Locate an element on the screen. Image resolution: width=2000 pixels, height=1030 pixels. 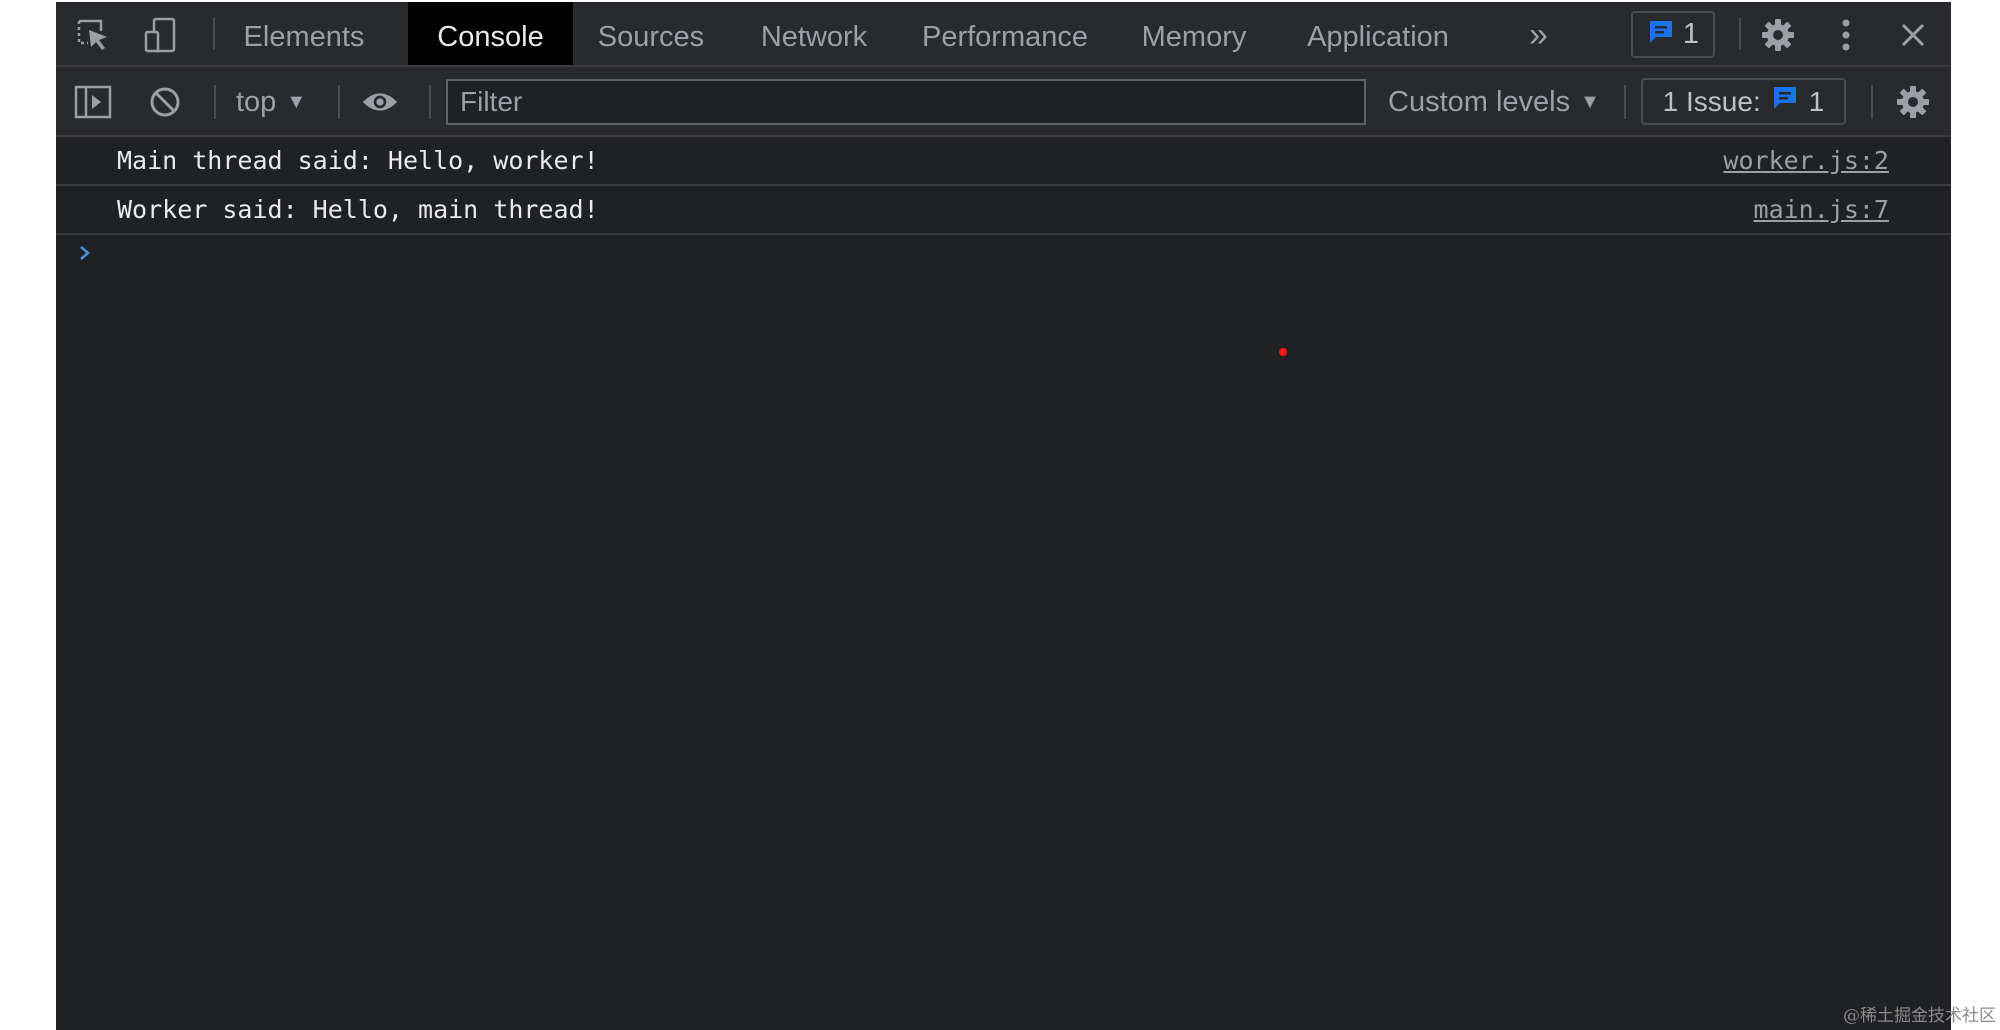
console-toolbar: top ▼ Custom levels ▼ 1 Issue: is located at coordinates (1003, 102).